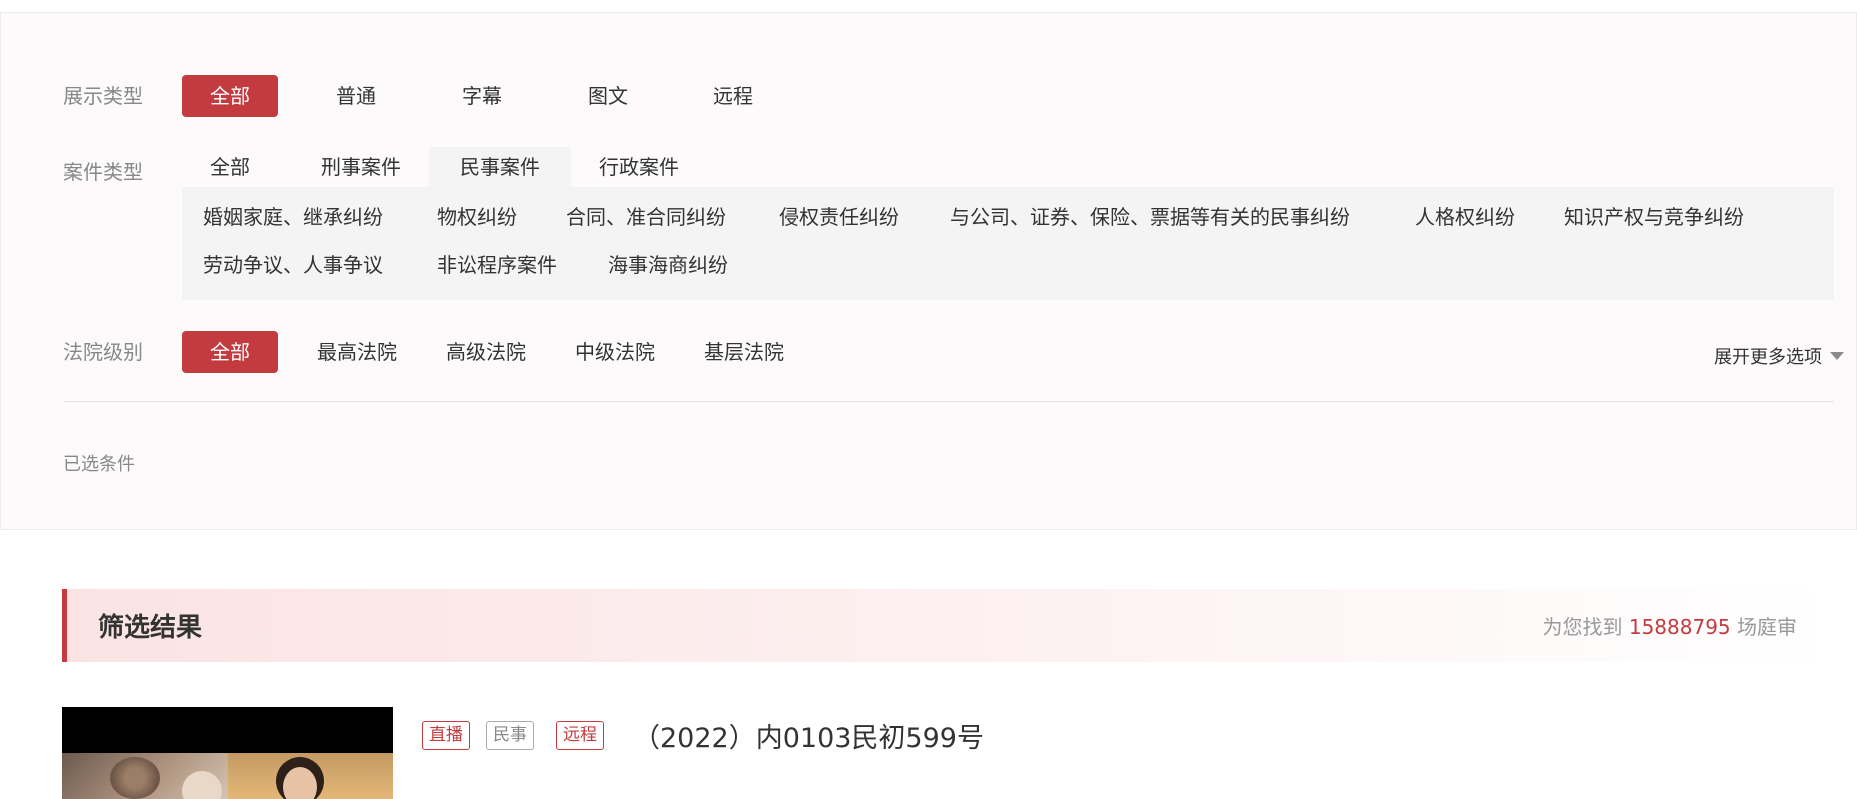 The image size is (1857, 799). I want to click on display-type-option-subtitle: 字幕, so click(482, 96).